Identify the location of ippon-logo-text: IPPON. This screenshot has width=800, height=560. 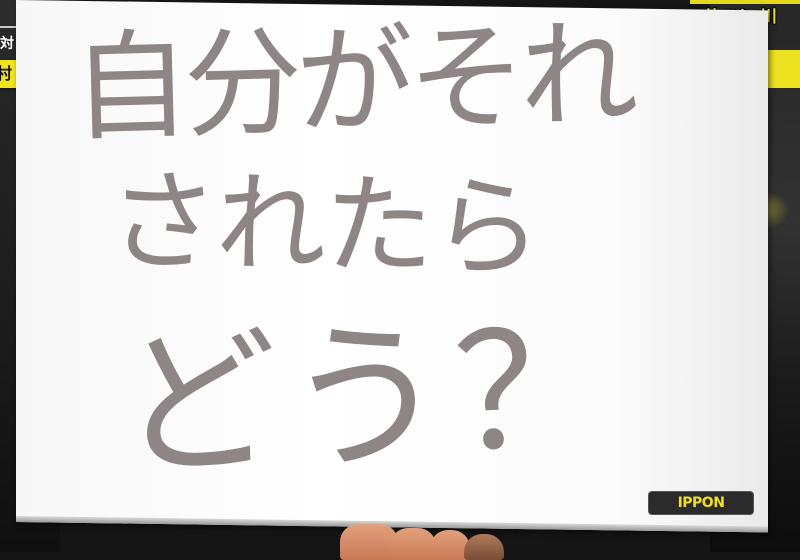
(701, 503).